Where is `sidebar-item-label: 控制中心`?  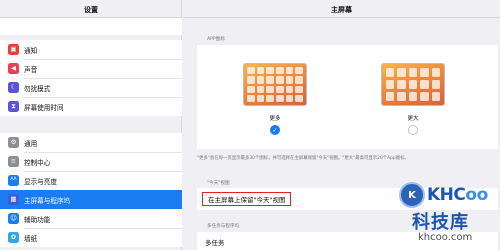 sidebar-item-label: 控制中心 is located at coordinates (37, 162).